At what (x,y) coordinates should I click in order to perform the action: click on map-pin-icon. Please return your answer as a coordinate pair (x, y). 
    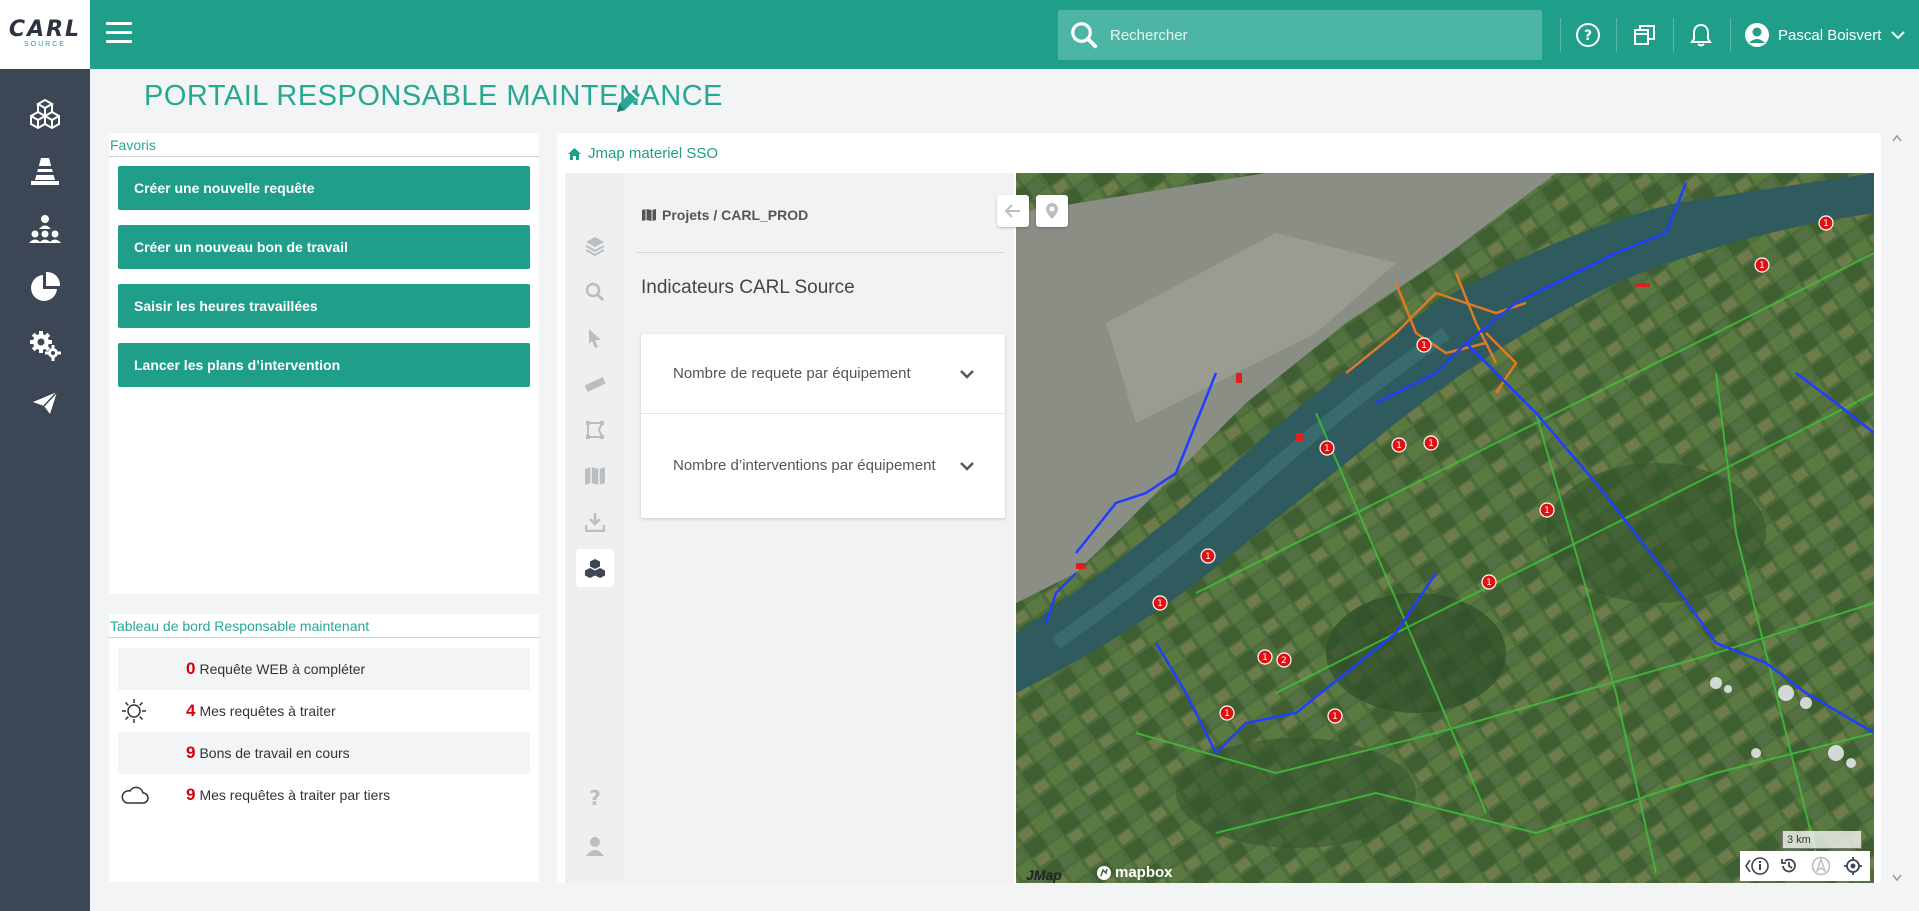
    Looking at the image, I should click on (1052, 211).